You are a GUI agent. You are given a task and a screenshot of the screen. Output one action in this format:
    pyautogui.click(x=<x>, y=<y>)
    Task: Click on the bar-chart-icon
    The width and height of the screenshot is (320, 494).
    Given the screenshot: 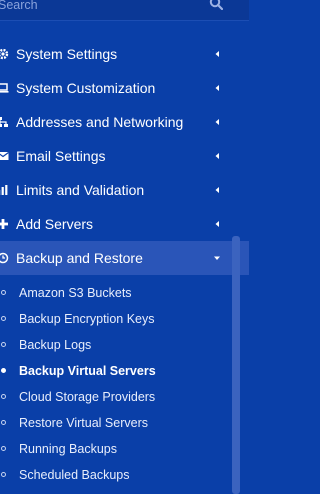 What is the action you would take?
    pyautogui.click(x=4, y=189)
    